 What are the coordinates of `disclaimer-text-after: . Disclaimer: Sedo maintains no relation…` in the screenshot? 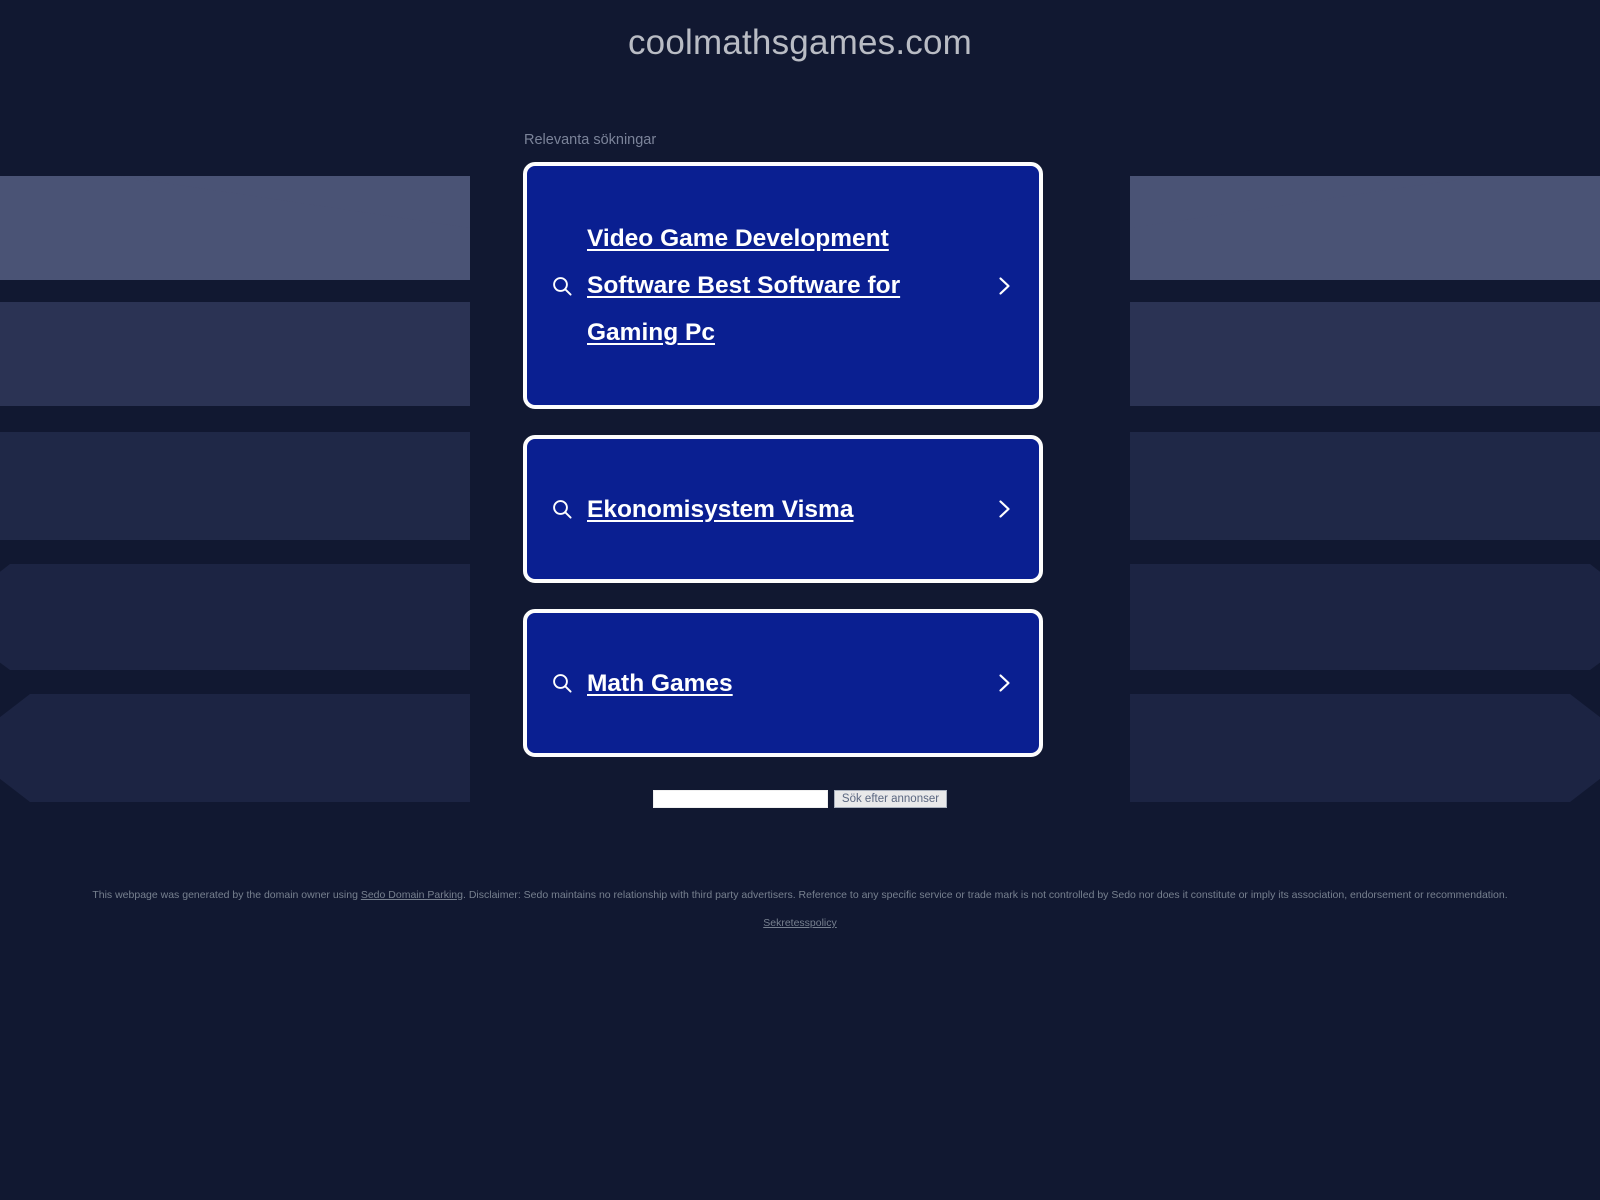 It's located at (985, 895).